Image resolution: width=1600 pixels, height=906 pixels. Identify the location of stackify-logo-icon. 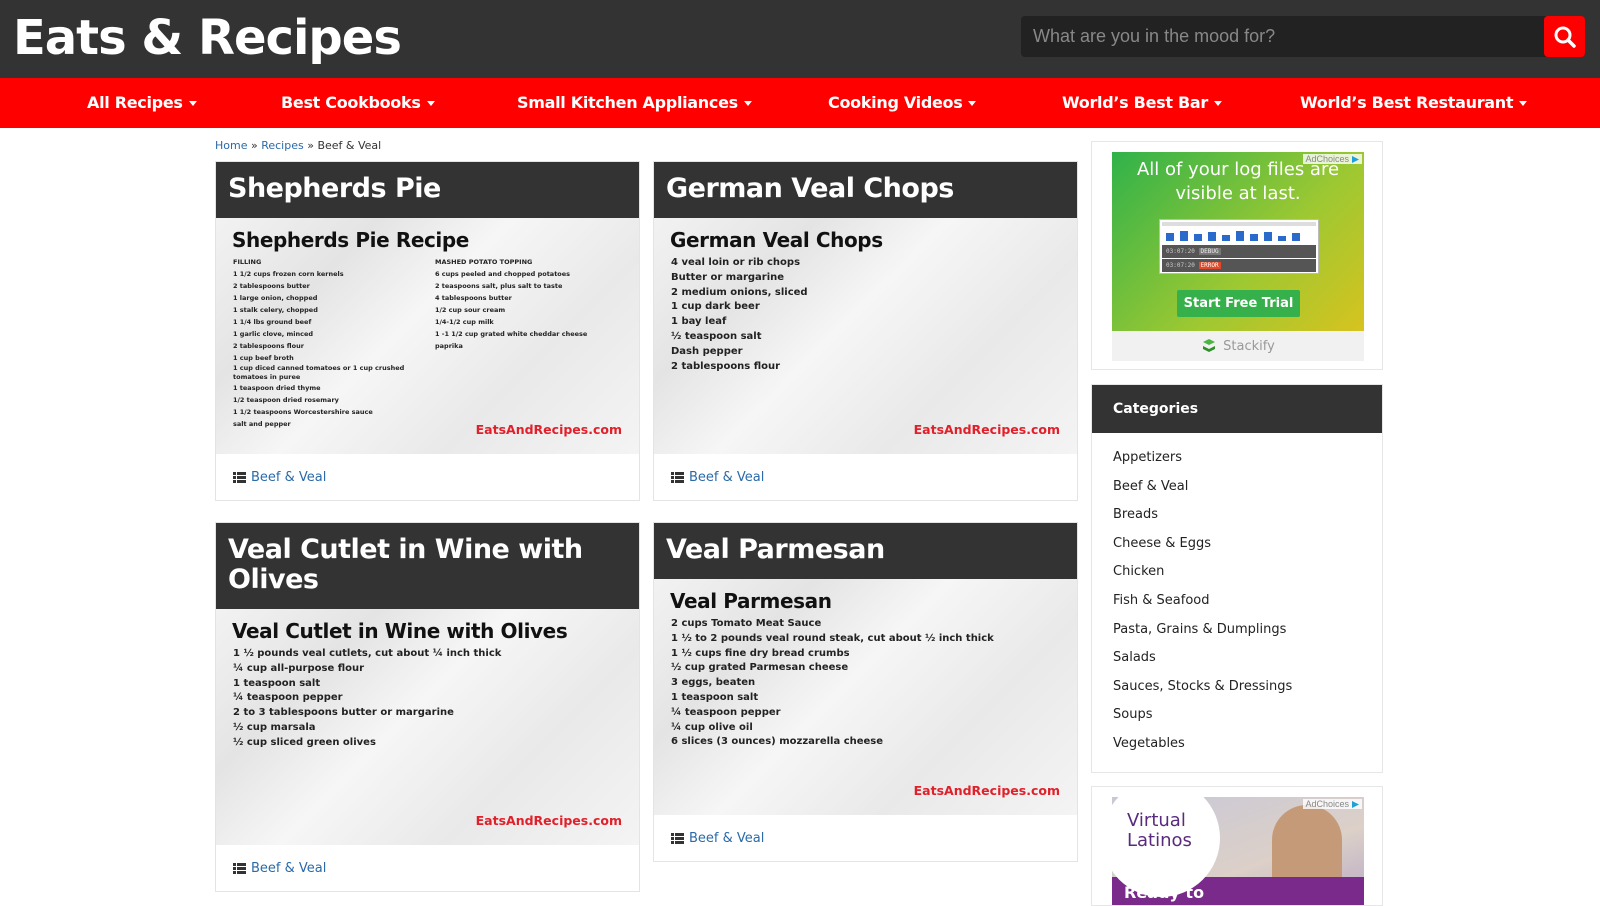
(1209, 345).